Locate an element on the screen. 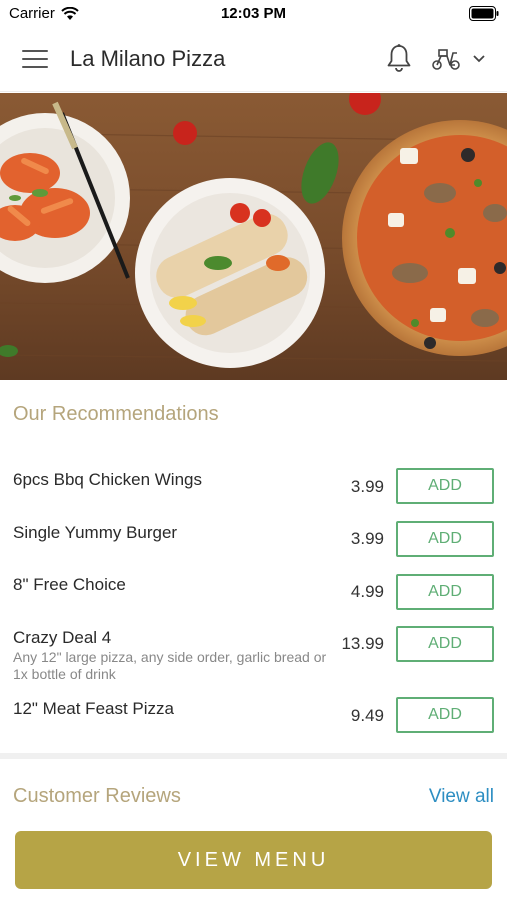  battery-icon is located at coordinates (484, 13).